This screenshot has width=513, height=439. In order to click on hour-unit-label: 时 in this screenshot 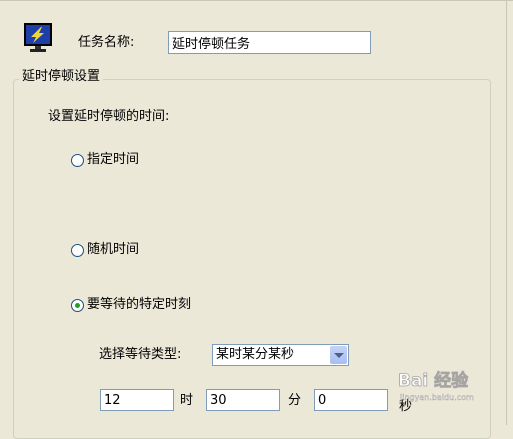, I will do `click(187, 400)`.